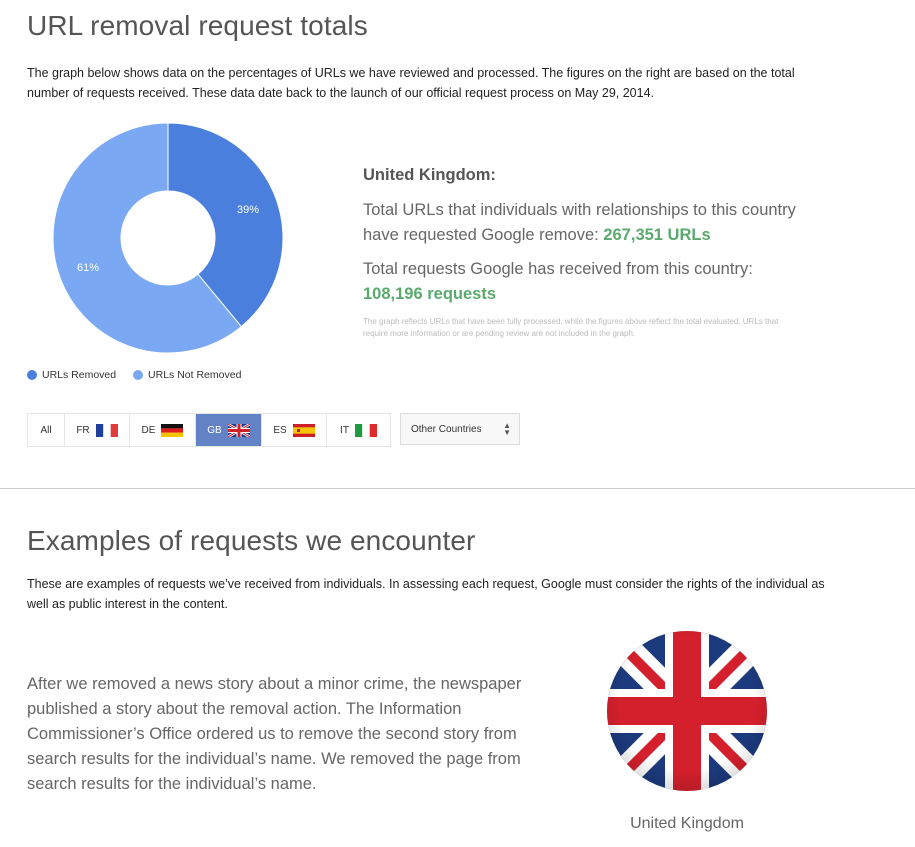 The image size is (915, 847). I want to click on country-name: United Kingdom:, so click(429, 175).